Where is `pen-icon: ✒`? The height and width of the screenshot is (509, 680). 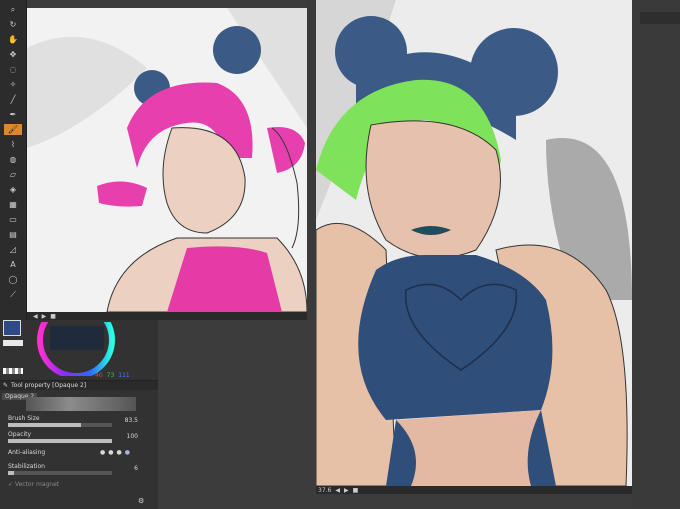 pen-icon: ✒ is located at coordinates (13, 114).